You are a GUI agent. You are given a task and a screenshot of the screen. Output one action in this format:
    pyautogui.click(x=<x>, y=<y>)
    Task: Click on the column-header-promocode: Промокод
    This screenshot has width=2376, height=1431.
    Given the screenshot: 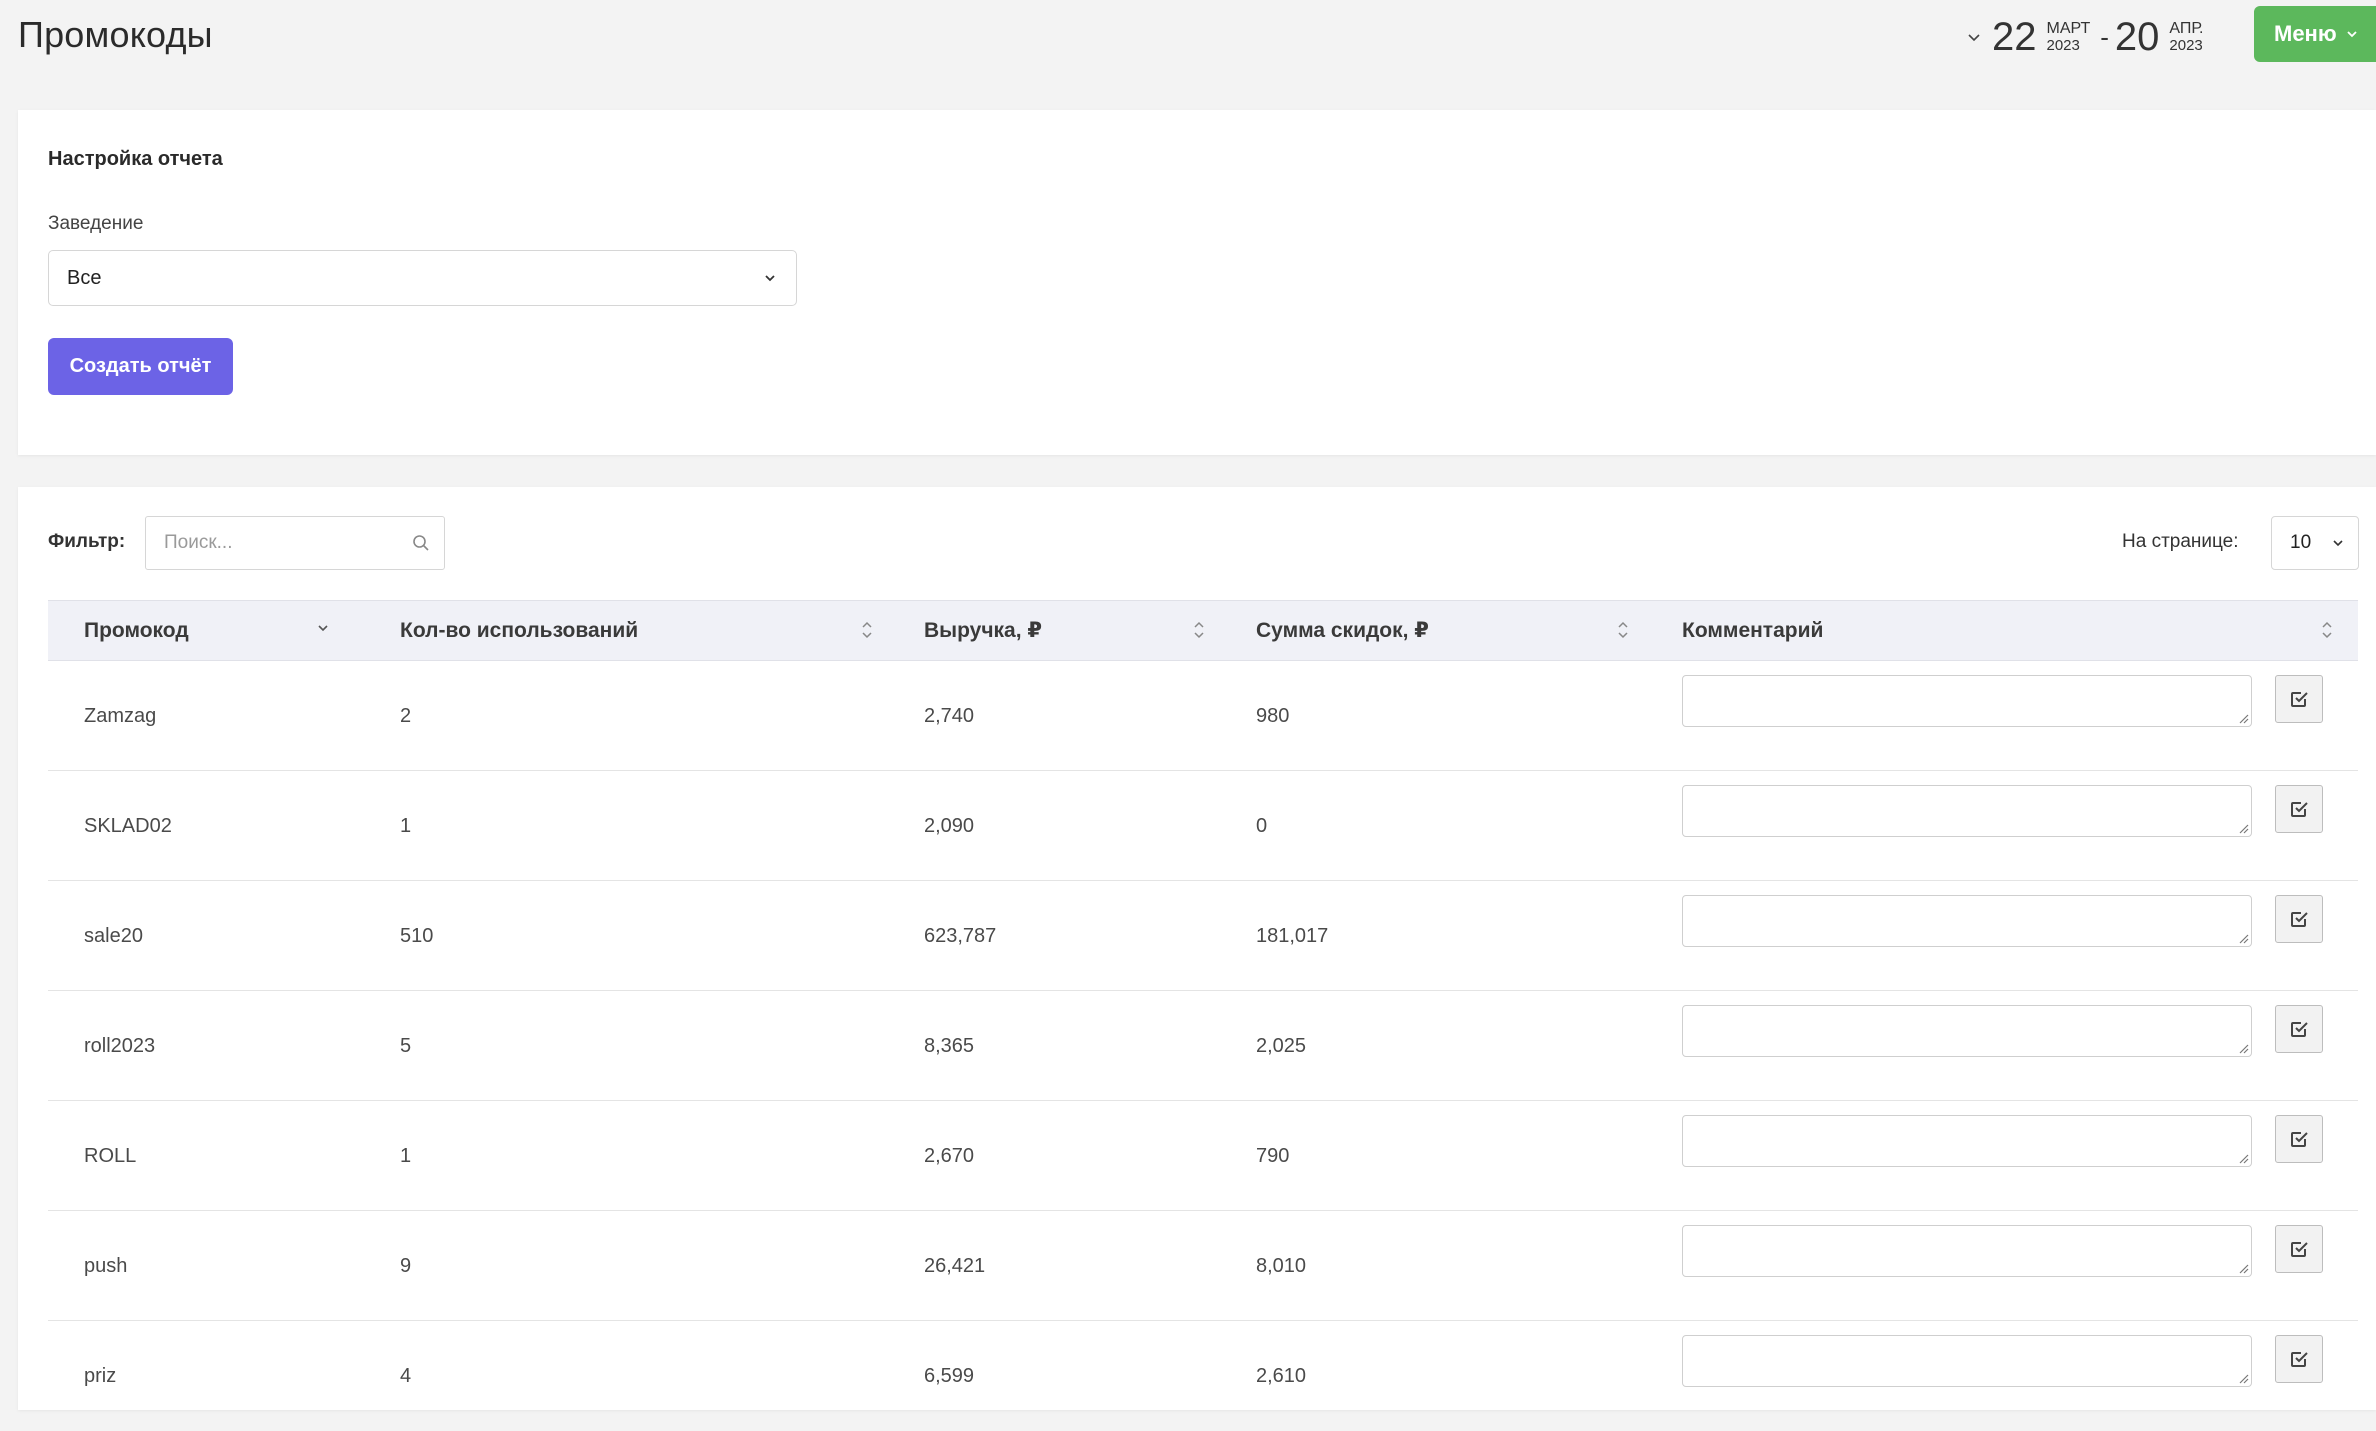 What is the action you would take?
    pyautogui.click(x=136, y=630)
    